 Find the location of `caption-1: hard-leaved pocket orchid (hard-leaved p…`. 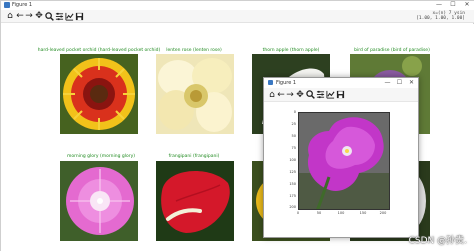

caption-1: hard-leaved pocket orchid (hard-leaved p… is located at coordinates (99, 50).